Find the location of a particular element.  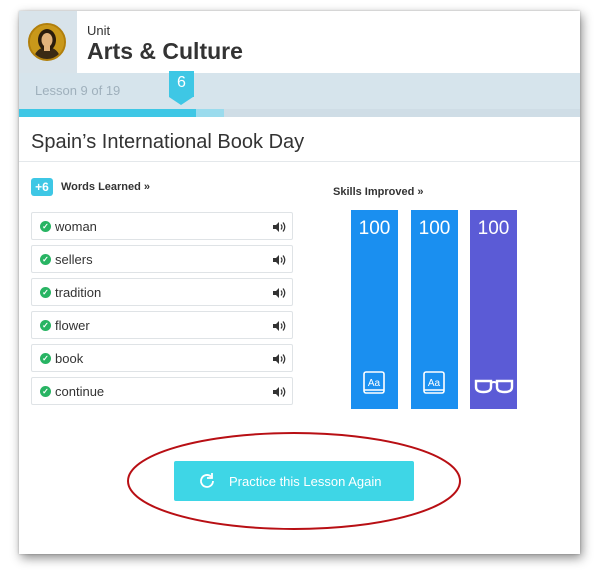

skill-bar-reading: 100 is located at coordinates (493, 309).